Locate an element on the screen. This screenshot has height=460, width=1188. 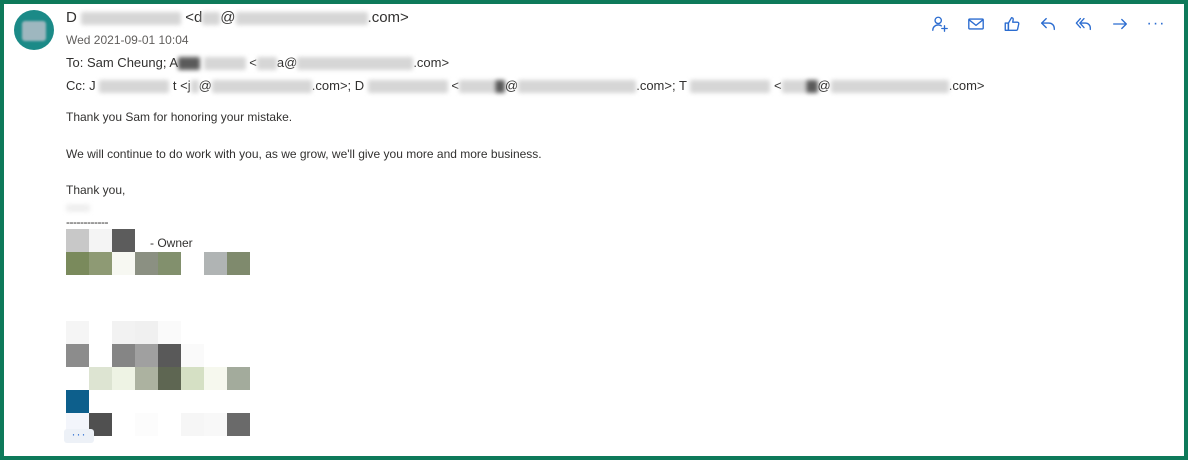
forward-icon is located at coordinates (1120, 24).